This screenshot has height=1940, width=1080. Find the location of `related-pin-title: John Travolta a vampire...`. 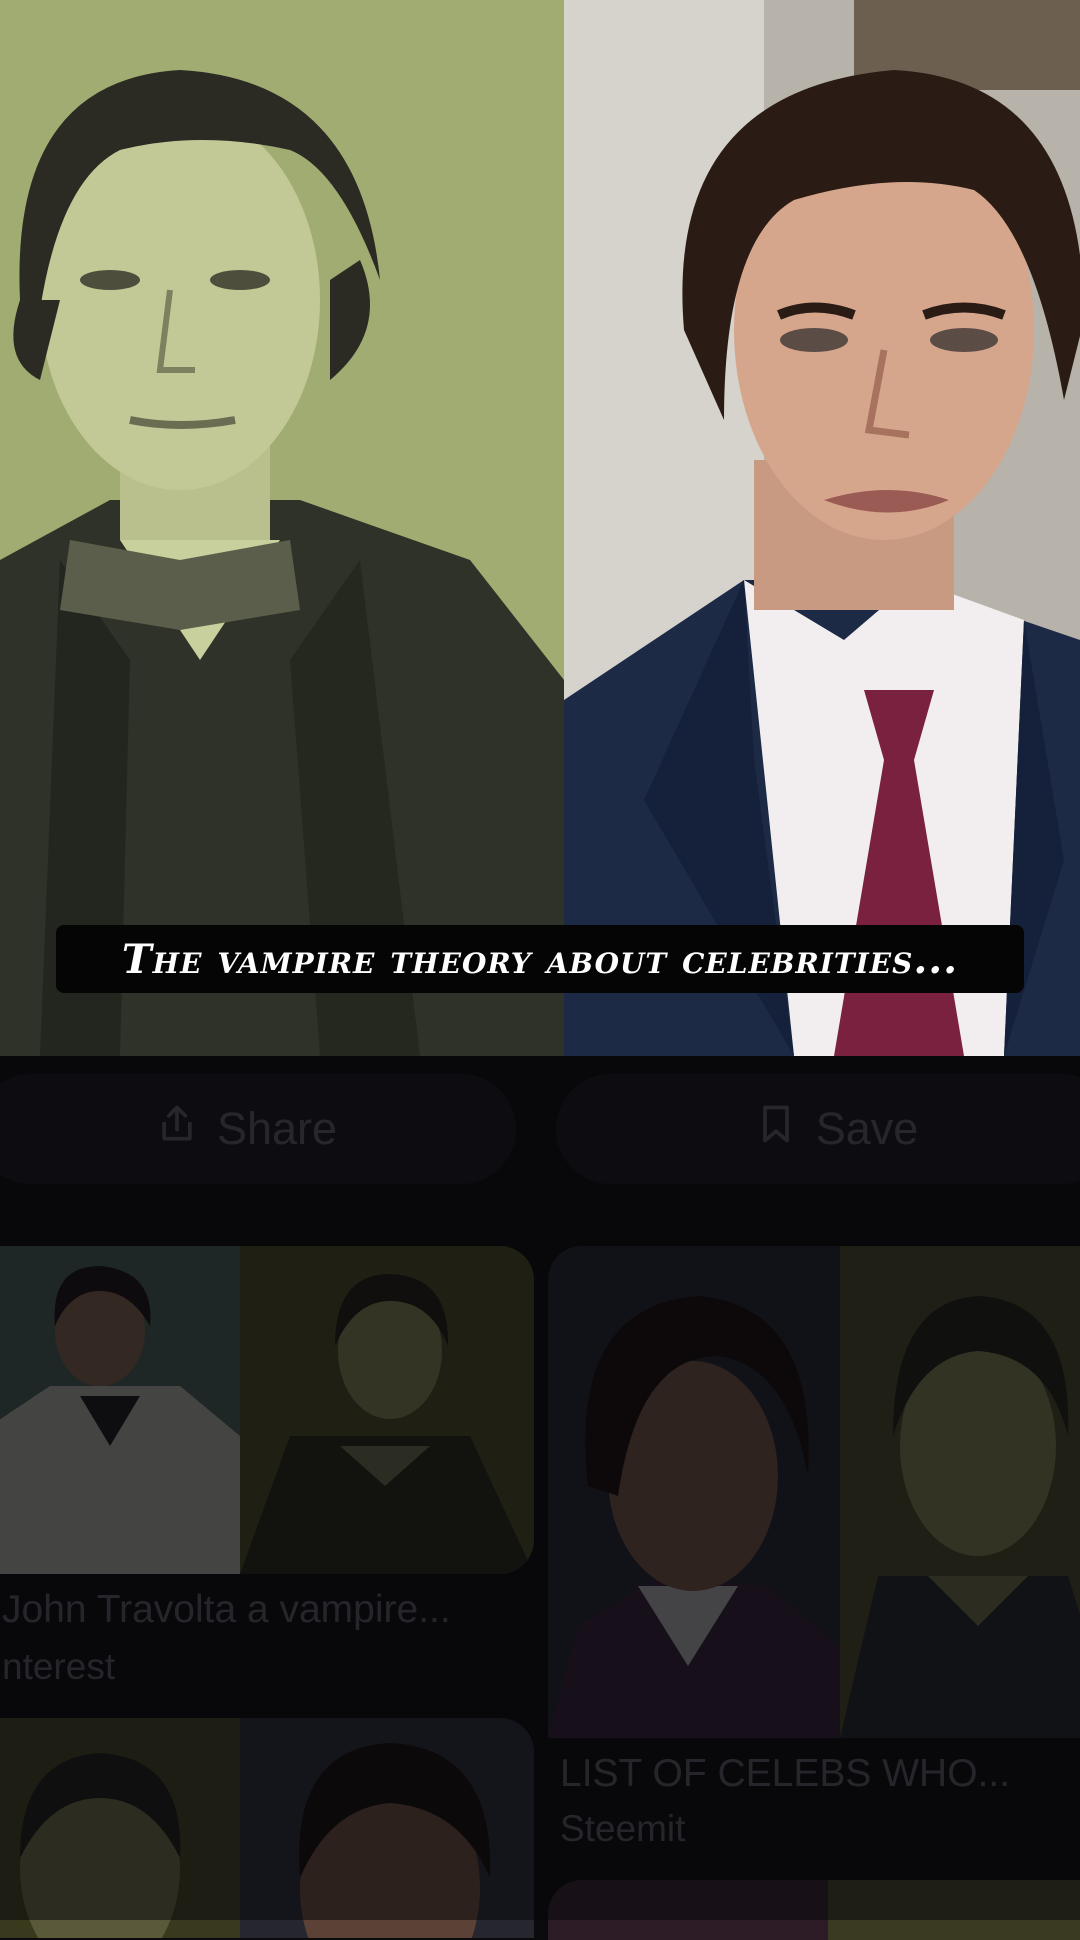

related-pin-title: John Travolta a vampire... is located at coordinates (226, 1610).